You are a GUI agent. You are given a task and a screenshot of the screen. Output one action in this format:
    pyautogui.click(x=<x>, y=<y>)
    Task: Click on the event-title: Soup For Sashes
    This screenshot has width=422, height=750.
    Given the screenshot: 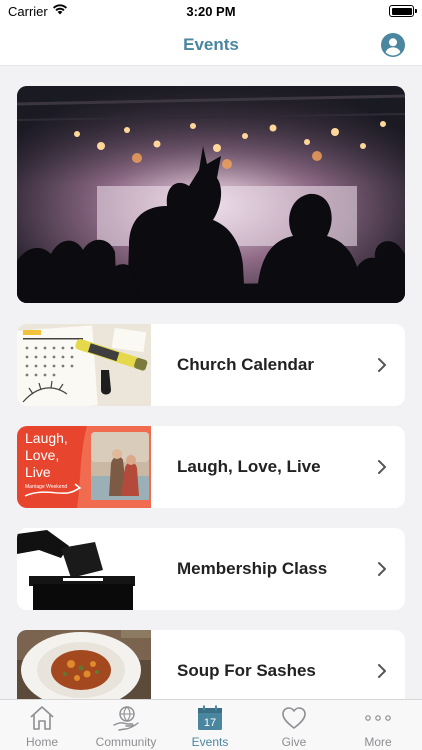 What is the action you would take?
    pyautogui.click(x=246, y=670)
    